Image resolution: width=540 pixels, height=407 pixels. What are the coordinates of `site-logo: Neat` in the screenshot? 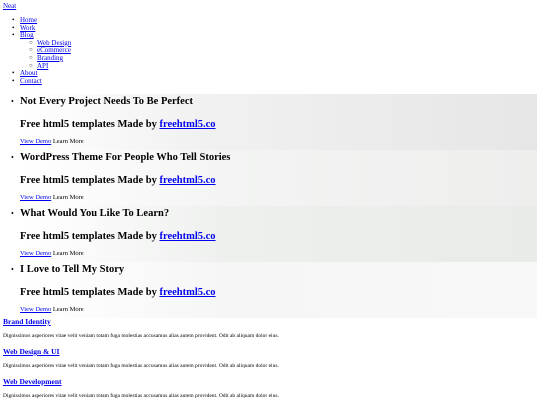 It's located at (9, 6).